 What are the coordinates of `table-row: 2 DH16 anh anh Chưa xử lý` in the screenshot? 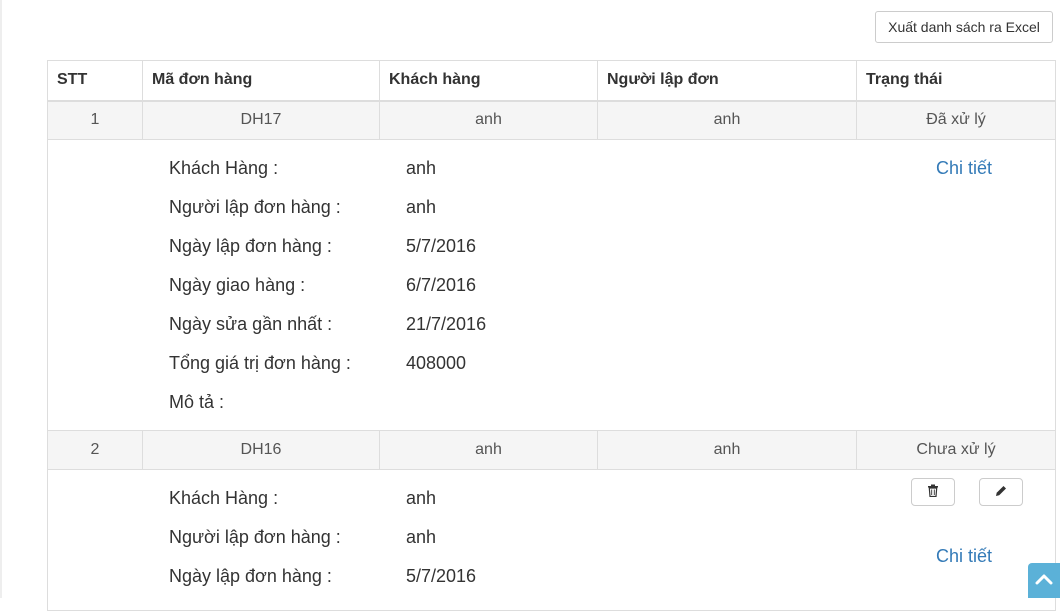 It's located at (551, 450).